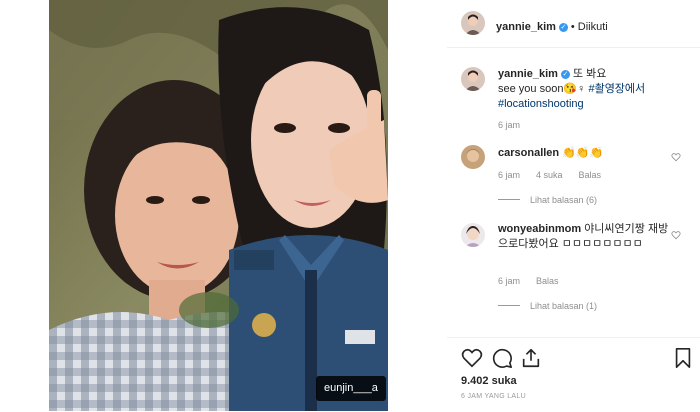  Describe the element at coordinates (564, 200) in the screenshot. I see `view-replies-label: Lihat balasan (6)` at that location.